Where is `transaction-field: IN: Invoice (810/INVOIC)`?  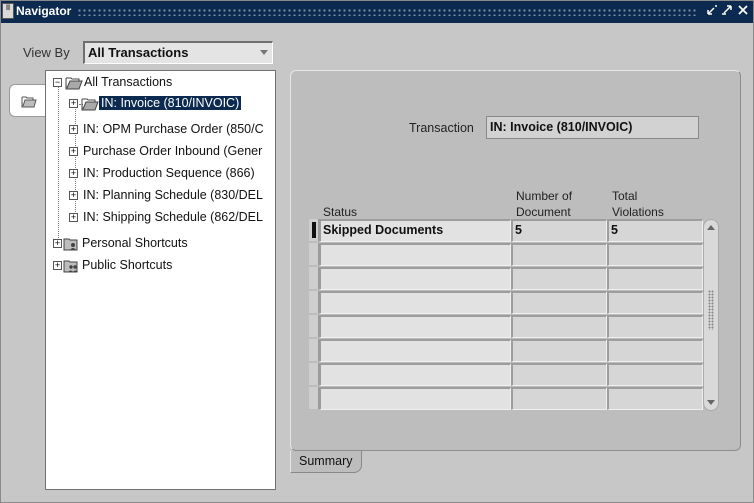 transaction-field: IN: Invoice (810/INVOIC) is located at coordinates (592, 127).